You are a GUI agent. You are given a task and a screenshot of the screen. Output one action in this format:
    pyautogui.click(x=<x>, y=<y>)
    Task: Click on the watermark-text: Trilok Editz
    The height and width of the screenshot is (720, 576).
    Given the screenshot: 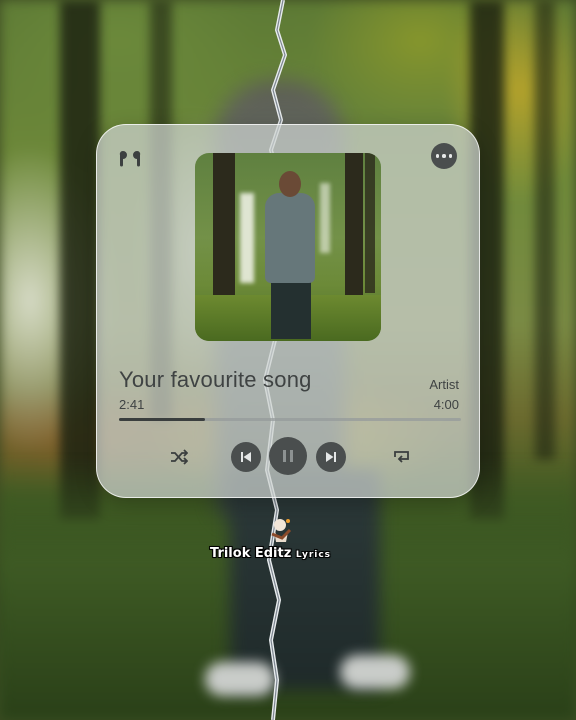 What is the action you would take?
    pyautogui.click(x=251, y=553)
    